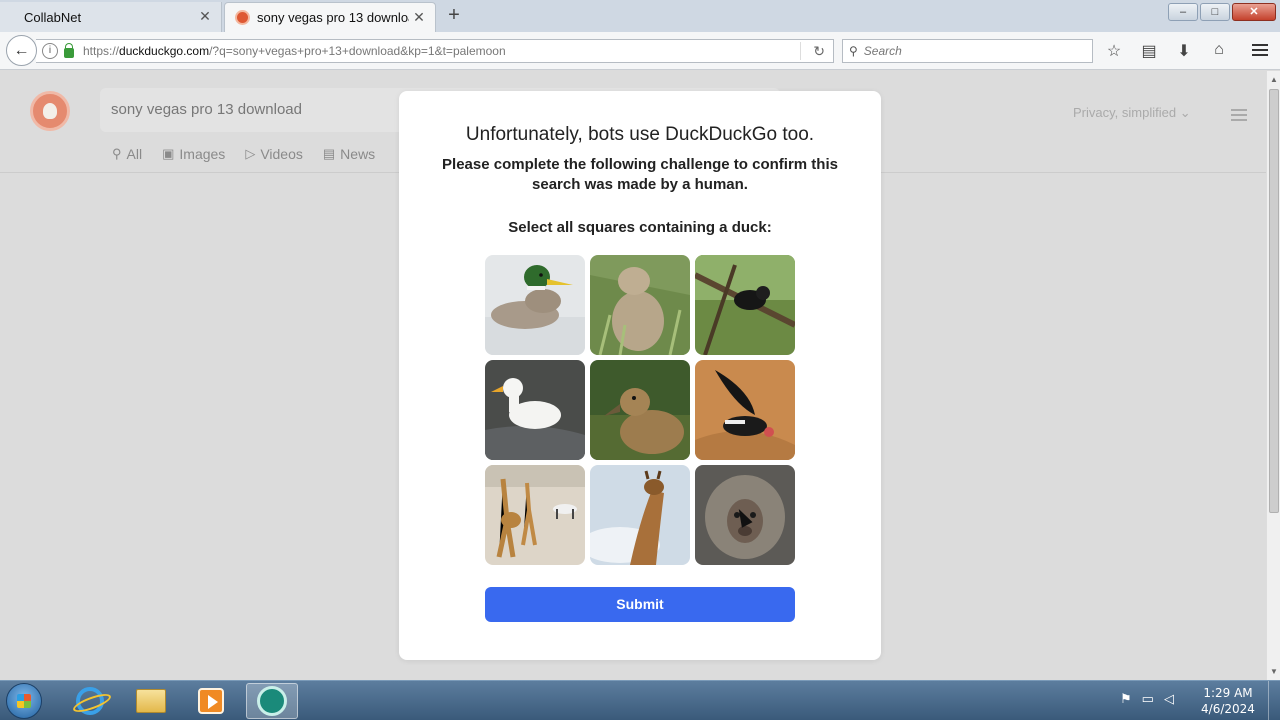 Image resolution: width=1280 pixels, height=720 pixels. I want to click on taskbar-pale-moon, so click(272, 701).